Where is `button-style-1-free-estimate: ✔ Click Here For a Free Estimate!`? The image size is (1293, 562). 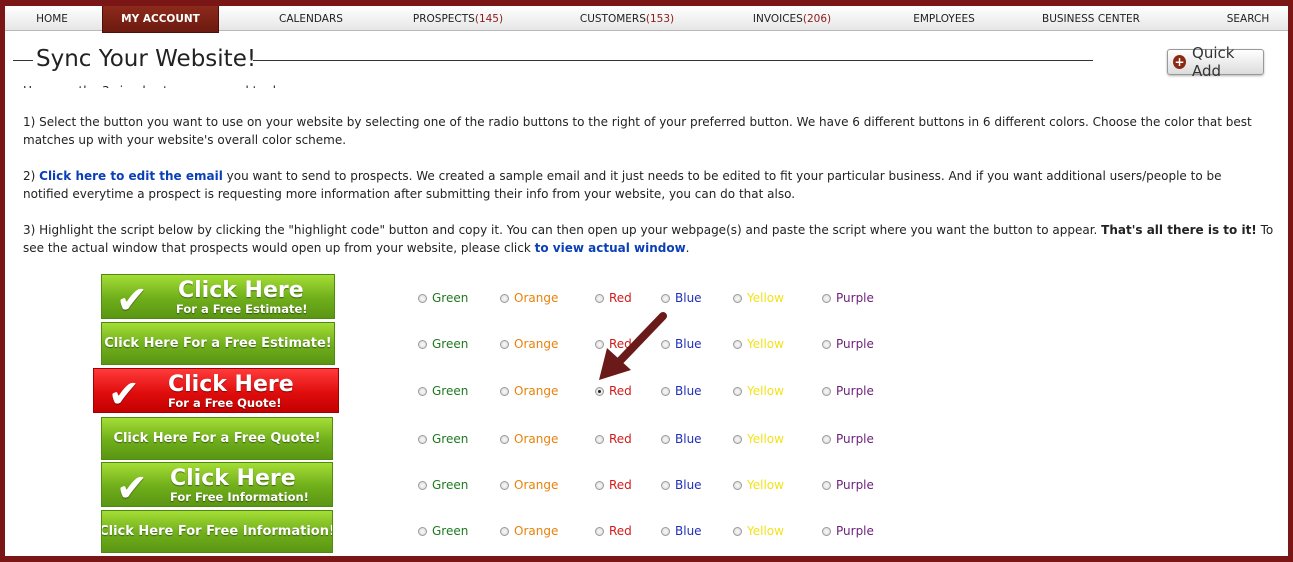 button-style-1-free-estimate: ✔ Click Here For a Free Estimate! is located at coordinates (218, 296).